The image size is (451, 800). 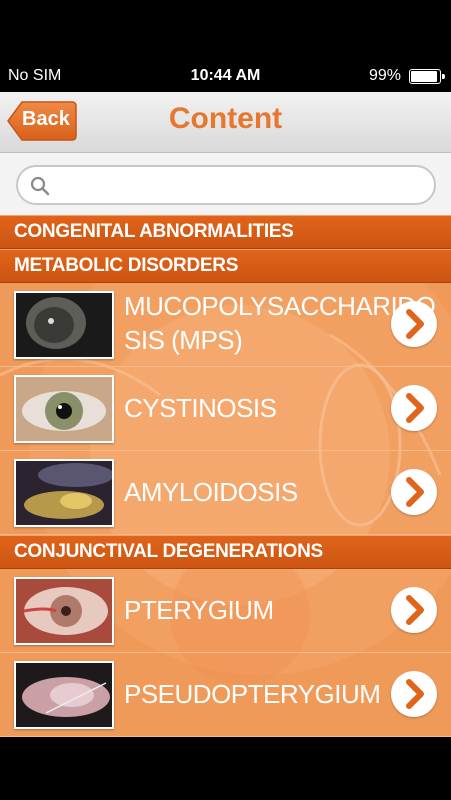 I want to click on battery-icon, so click(x=427, y=76).